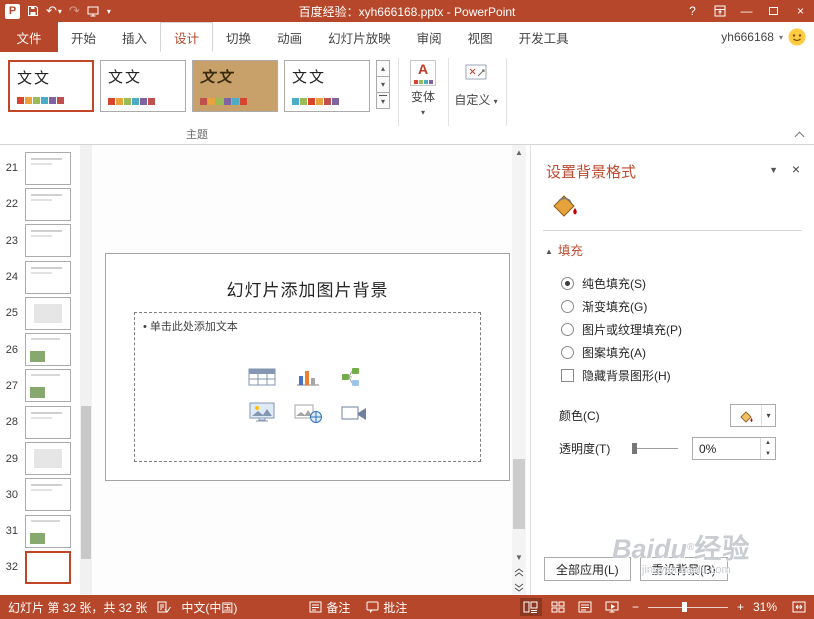  I want to click on save-button, so click(33, 11).